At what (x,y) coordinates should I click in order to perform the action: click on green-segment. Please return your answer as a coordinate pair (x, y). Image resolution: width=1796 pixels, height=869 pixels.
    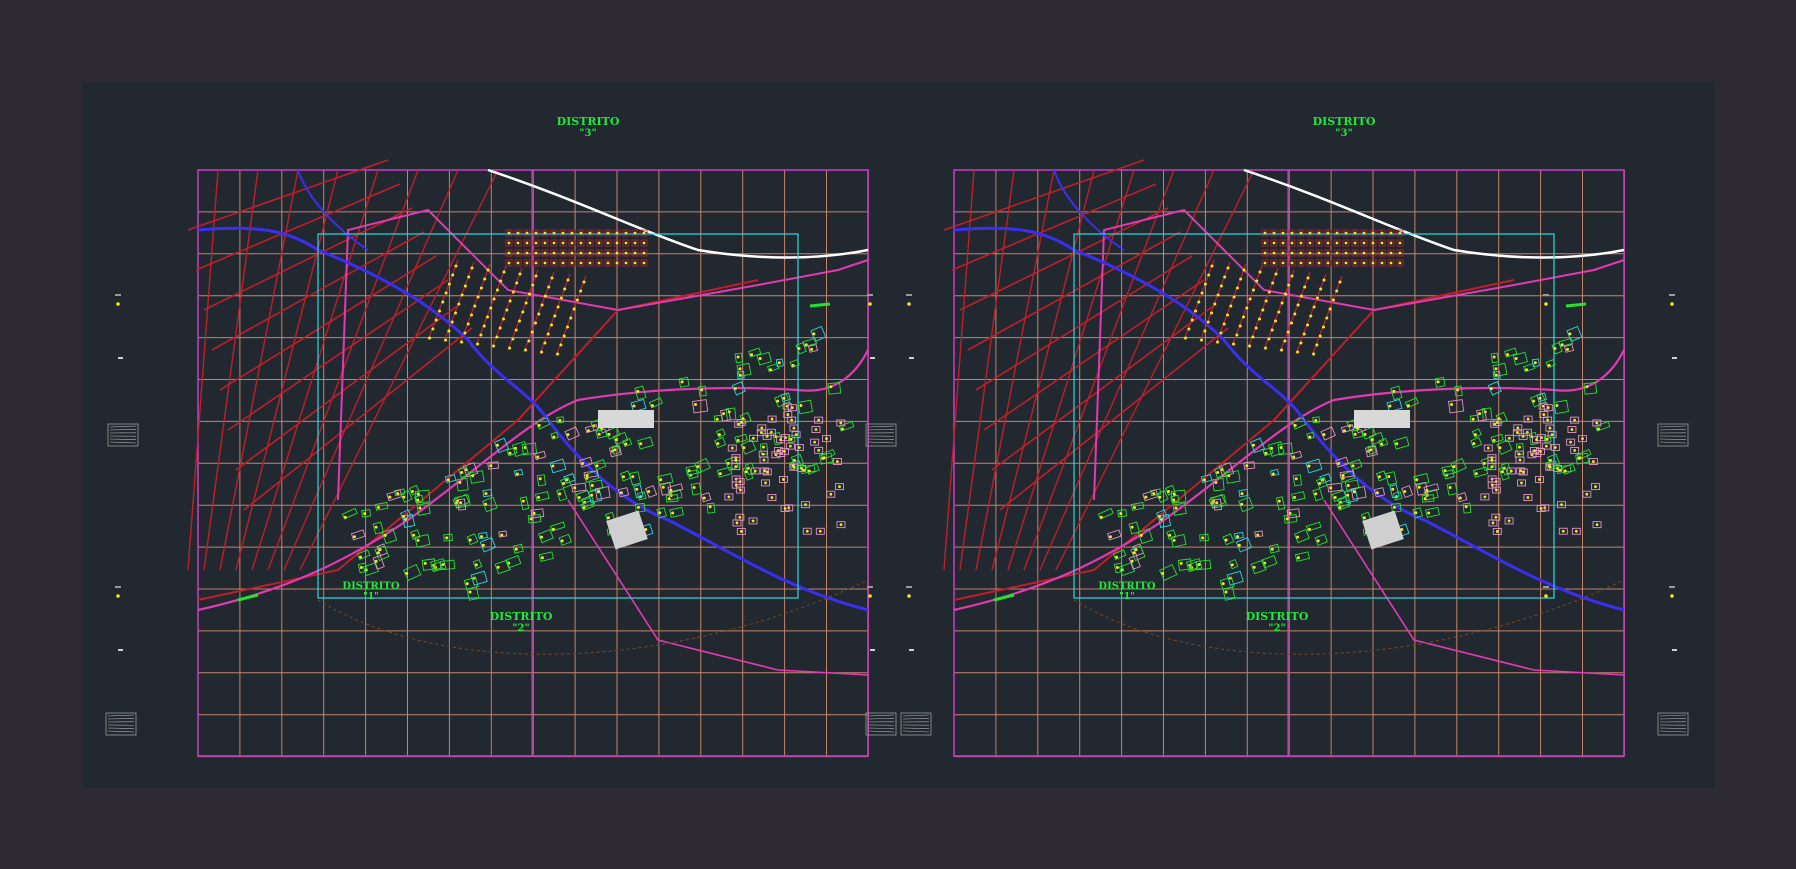
    Looking at the image, I should click on (820, 305).